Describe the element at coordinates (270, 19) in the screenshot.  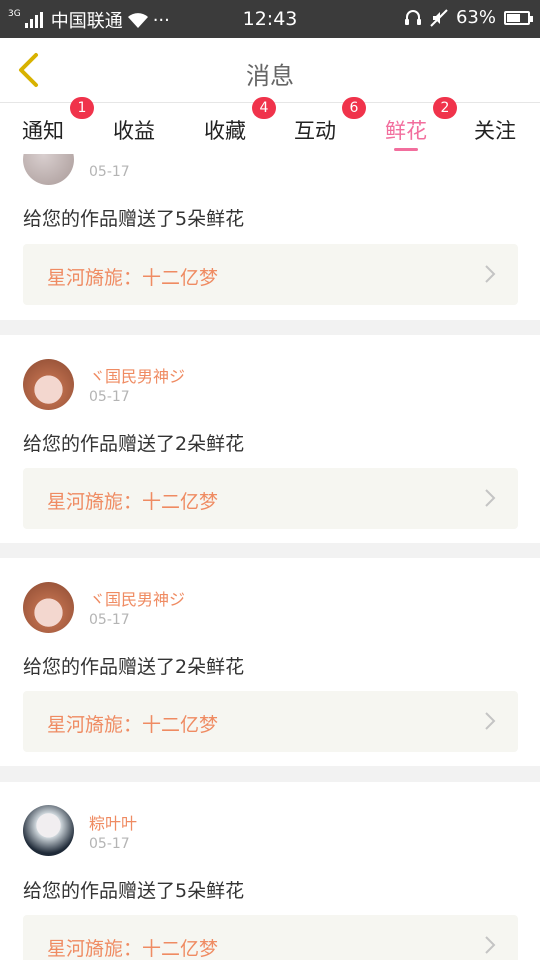
I see `status-bar: 3G 中国联通 ··· 12:43 63%` at that location.